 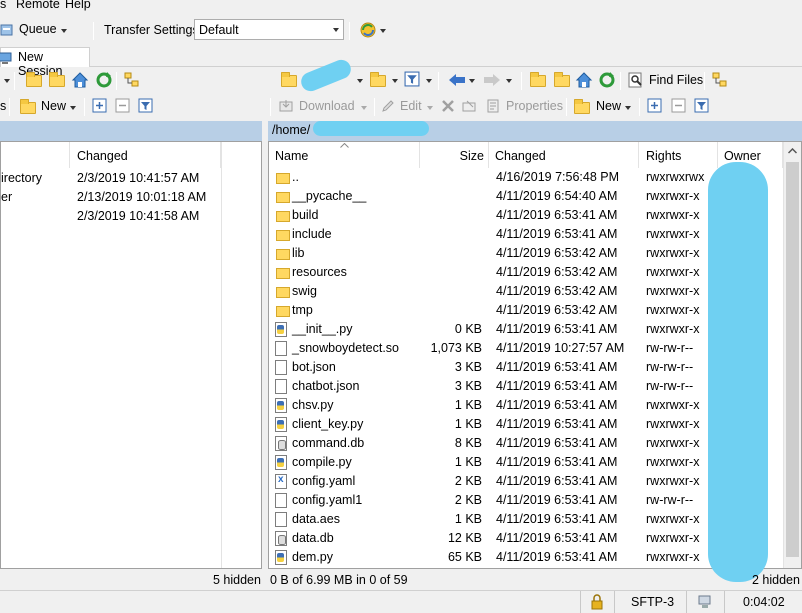 I want to click on table-row: dem.py 65 KB 4/11/2019 6:53:41 AM rwxrwxr-x, so click(x=526, y=557).